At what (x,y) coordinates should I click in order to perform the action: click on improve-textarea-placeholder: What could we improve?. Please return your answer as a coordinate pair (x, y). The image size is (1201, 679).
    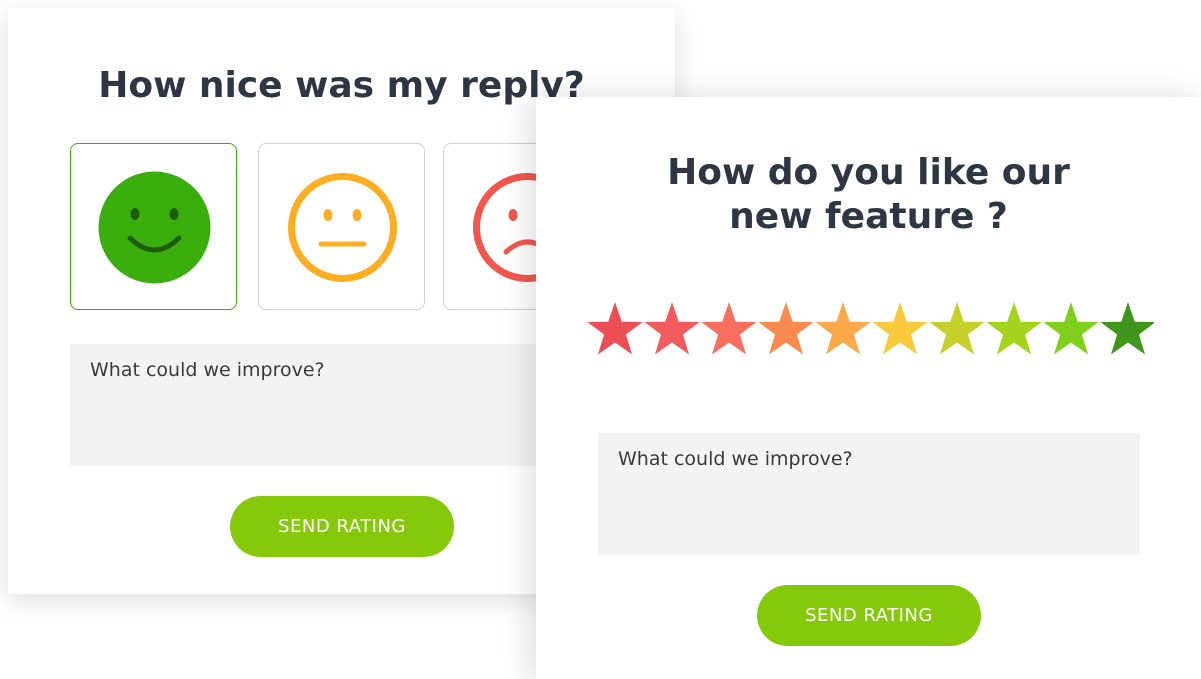
    Looking at the image, I should click on (207, 370).